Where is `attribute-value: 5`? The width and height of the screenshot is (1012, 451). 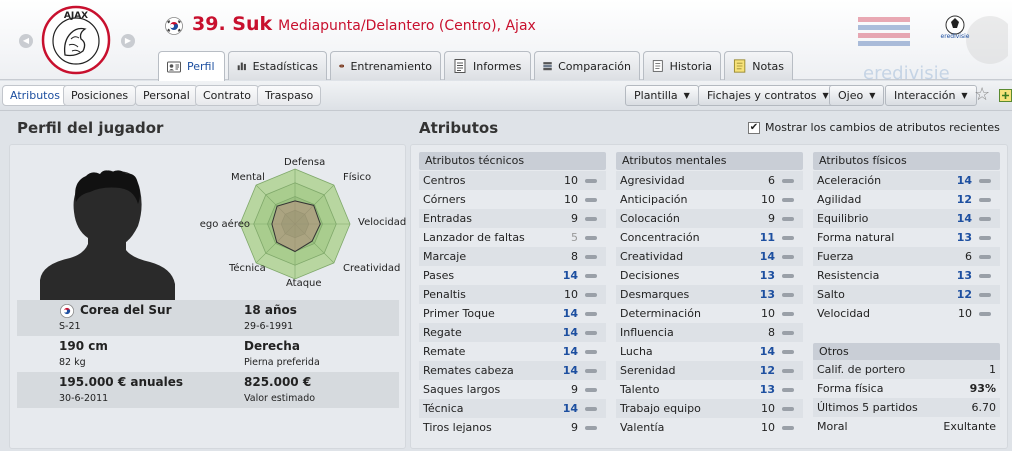
attribute-value: 5 is located at coordinates (574, 237).